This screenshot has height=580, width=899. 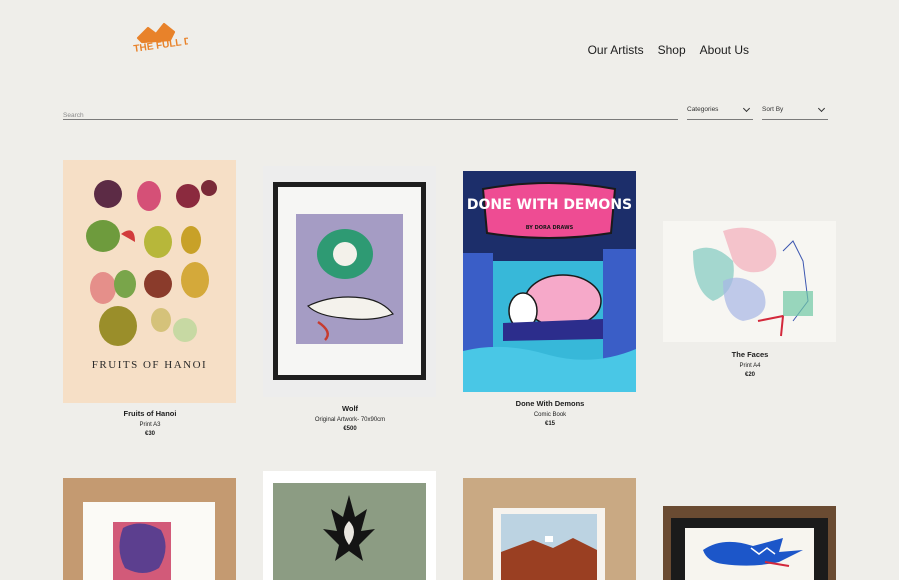 I want to click on brand-logo: THE FULL DRAWER, so click(x=159, y=45).